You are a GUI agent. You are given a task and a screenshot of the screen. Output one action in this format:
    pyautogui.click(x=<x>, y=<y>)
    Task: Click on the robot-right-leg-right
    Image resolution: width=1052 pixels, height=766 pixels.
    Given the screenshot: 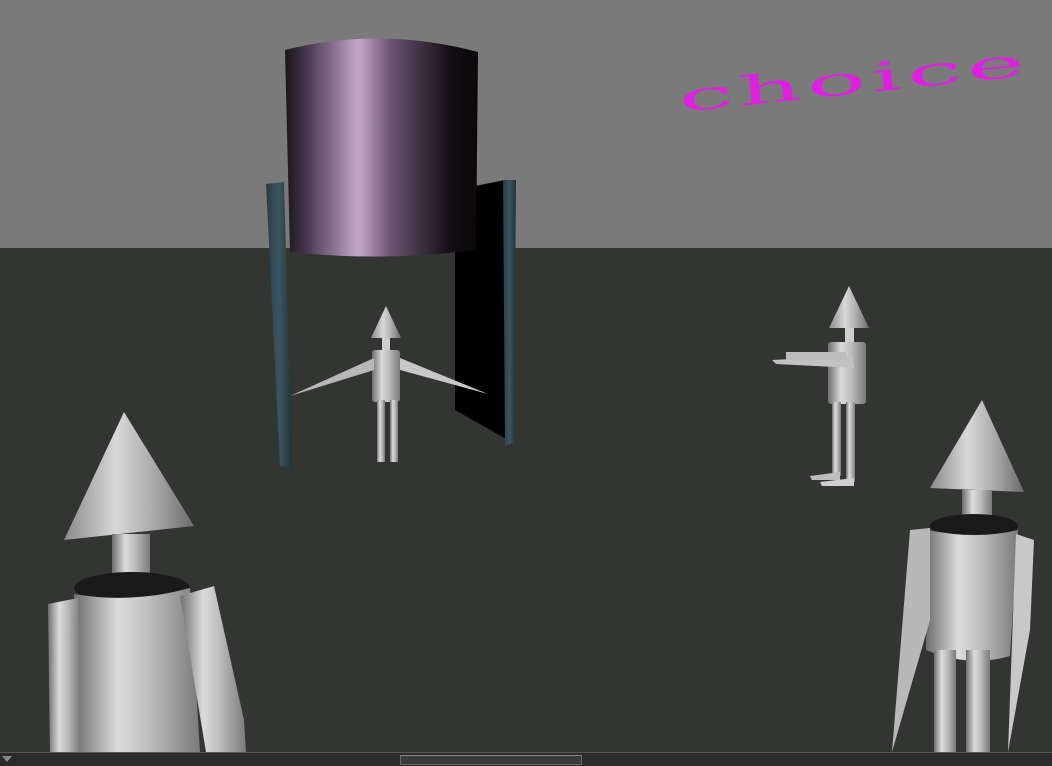 What is the action you would take?
    pyautogui.click(x=850, y=442)
    